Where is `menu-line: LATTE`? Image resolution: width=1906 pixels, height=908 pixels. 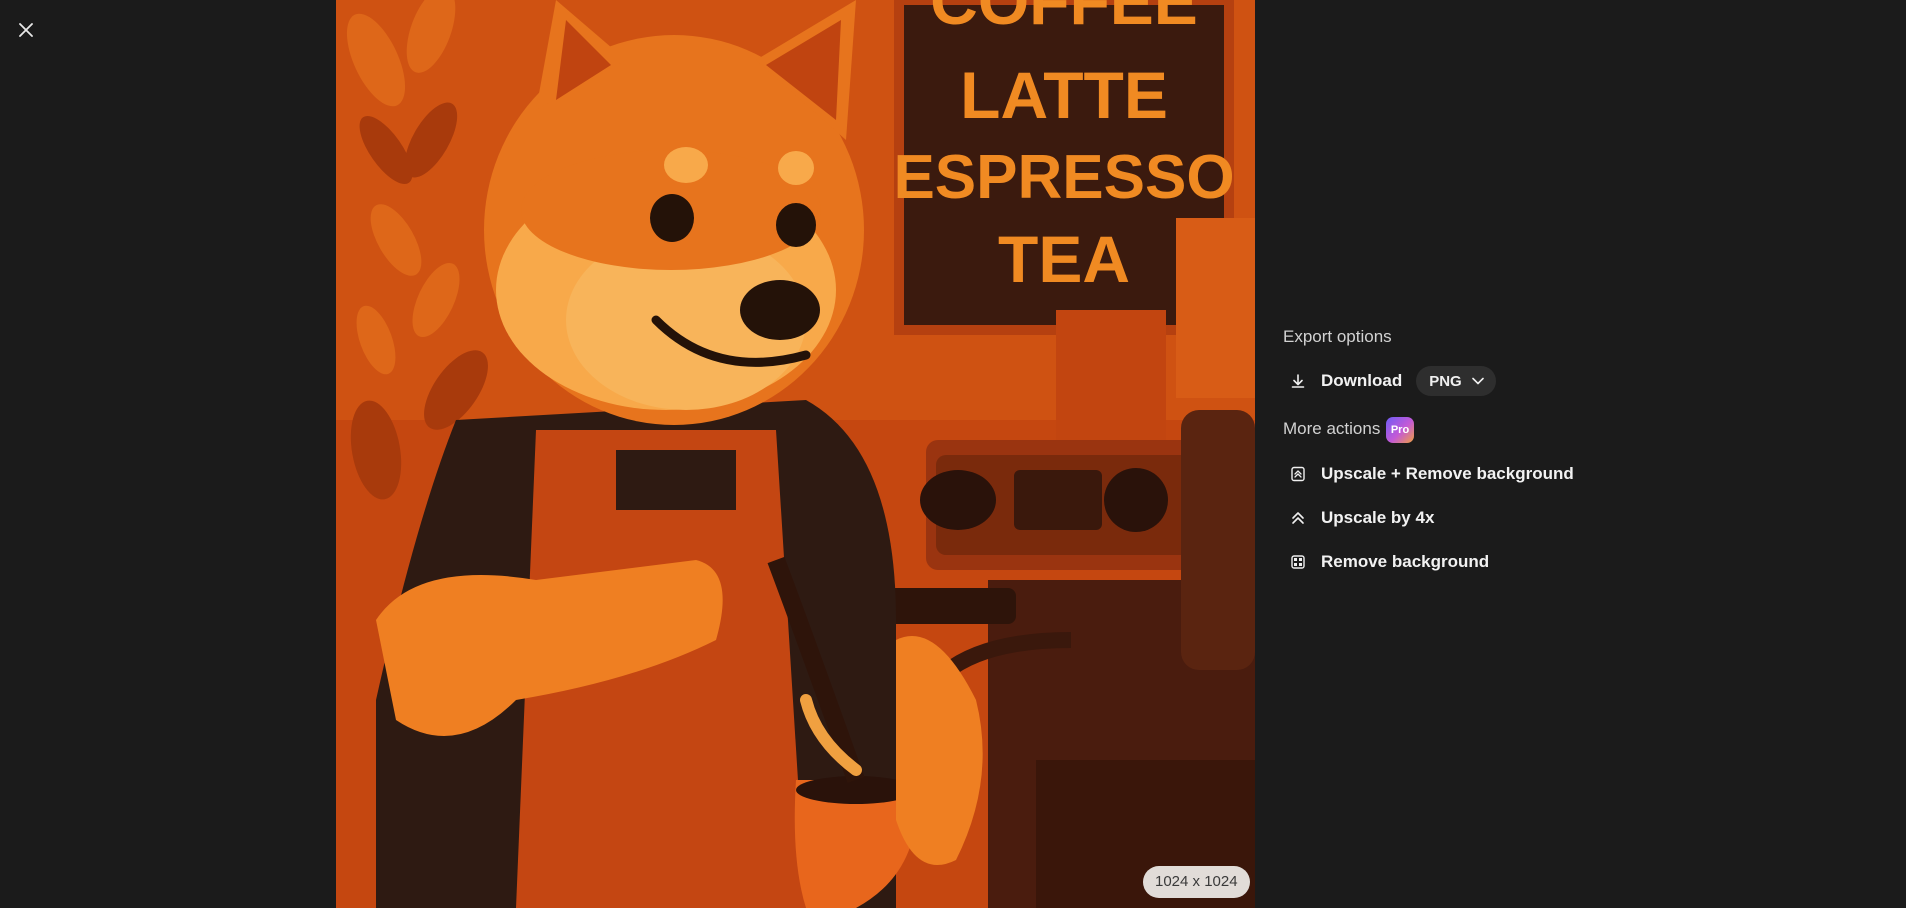 menu-line: LATTE is located at coordinates (1064, 95).